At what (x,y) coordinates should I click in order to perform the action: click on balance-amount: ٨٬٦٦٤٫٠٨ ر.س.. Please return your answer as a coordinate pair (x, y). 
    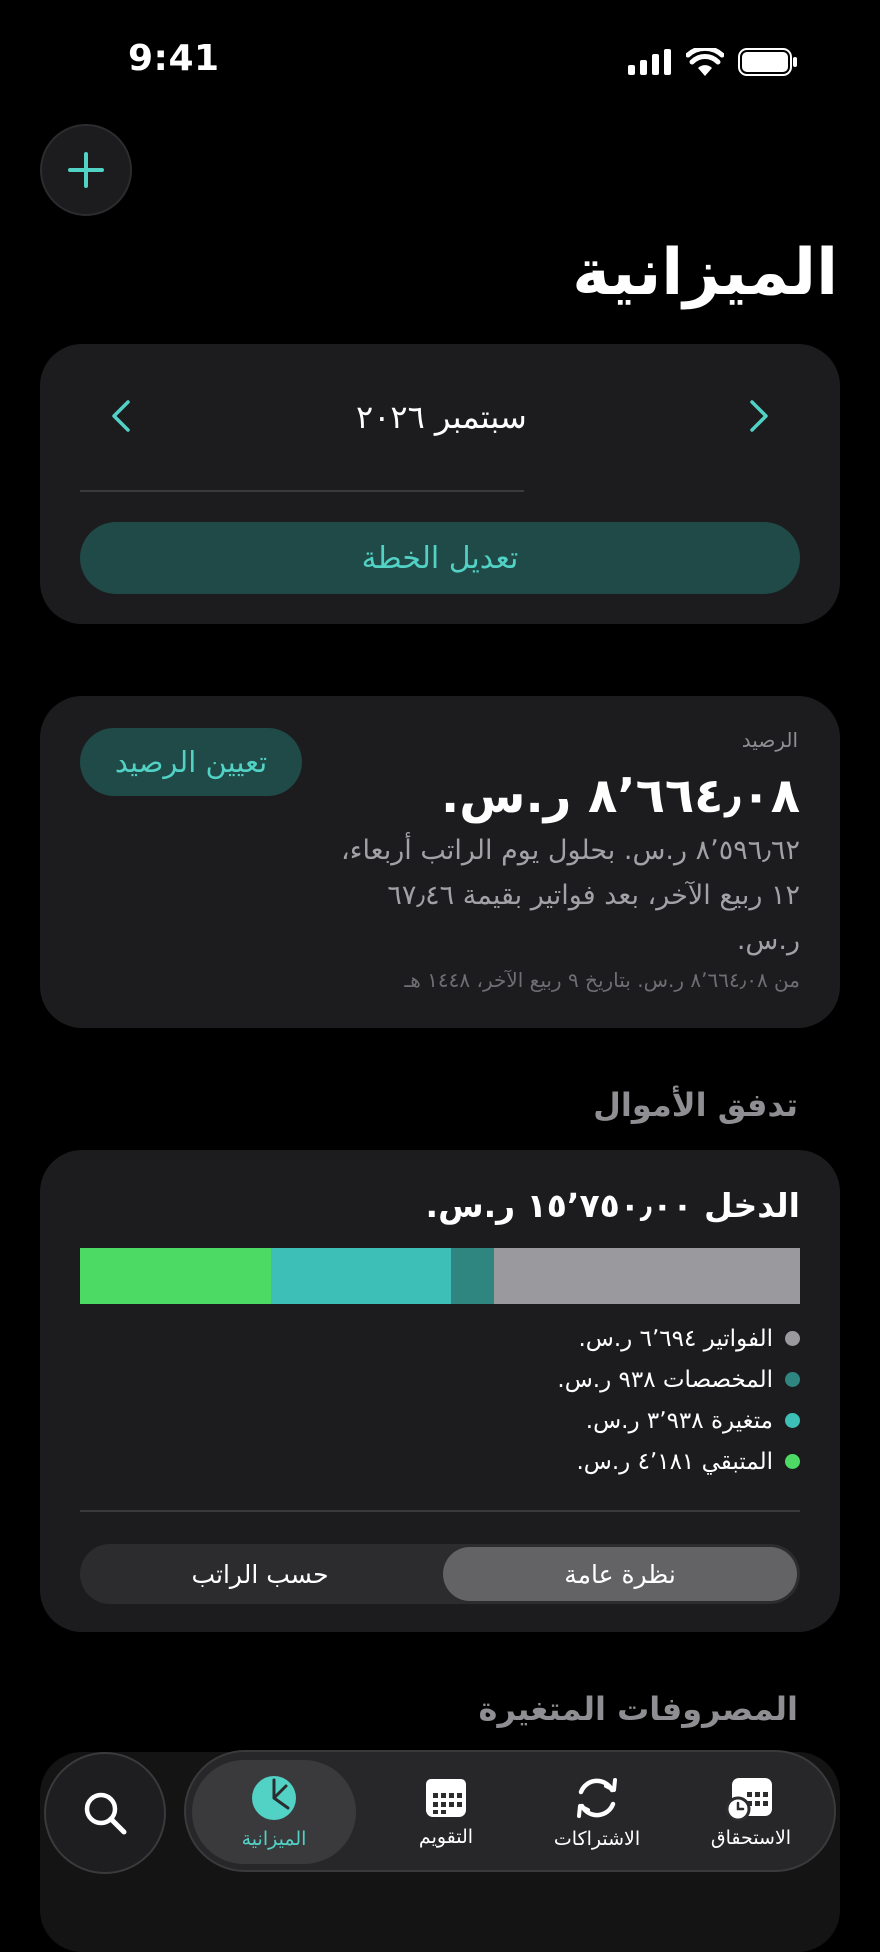
    Looking at the image, I should click on (620, 796).